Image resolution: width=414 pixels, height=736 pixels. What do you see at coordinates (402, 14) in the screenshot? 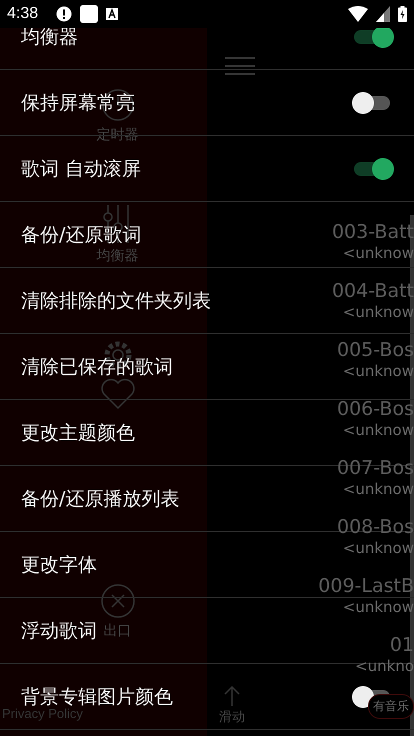
I see `battery-icon` at bounding box center [402, 14].